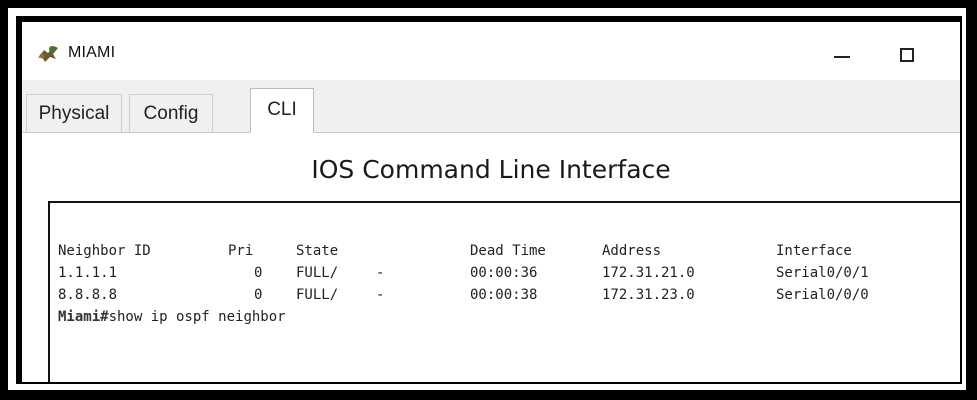  What do you see at coordinates (822, 273) in the screenshot?
I see `interface-cell: Serial0/0/1` at bounding box center [822, 273].